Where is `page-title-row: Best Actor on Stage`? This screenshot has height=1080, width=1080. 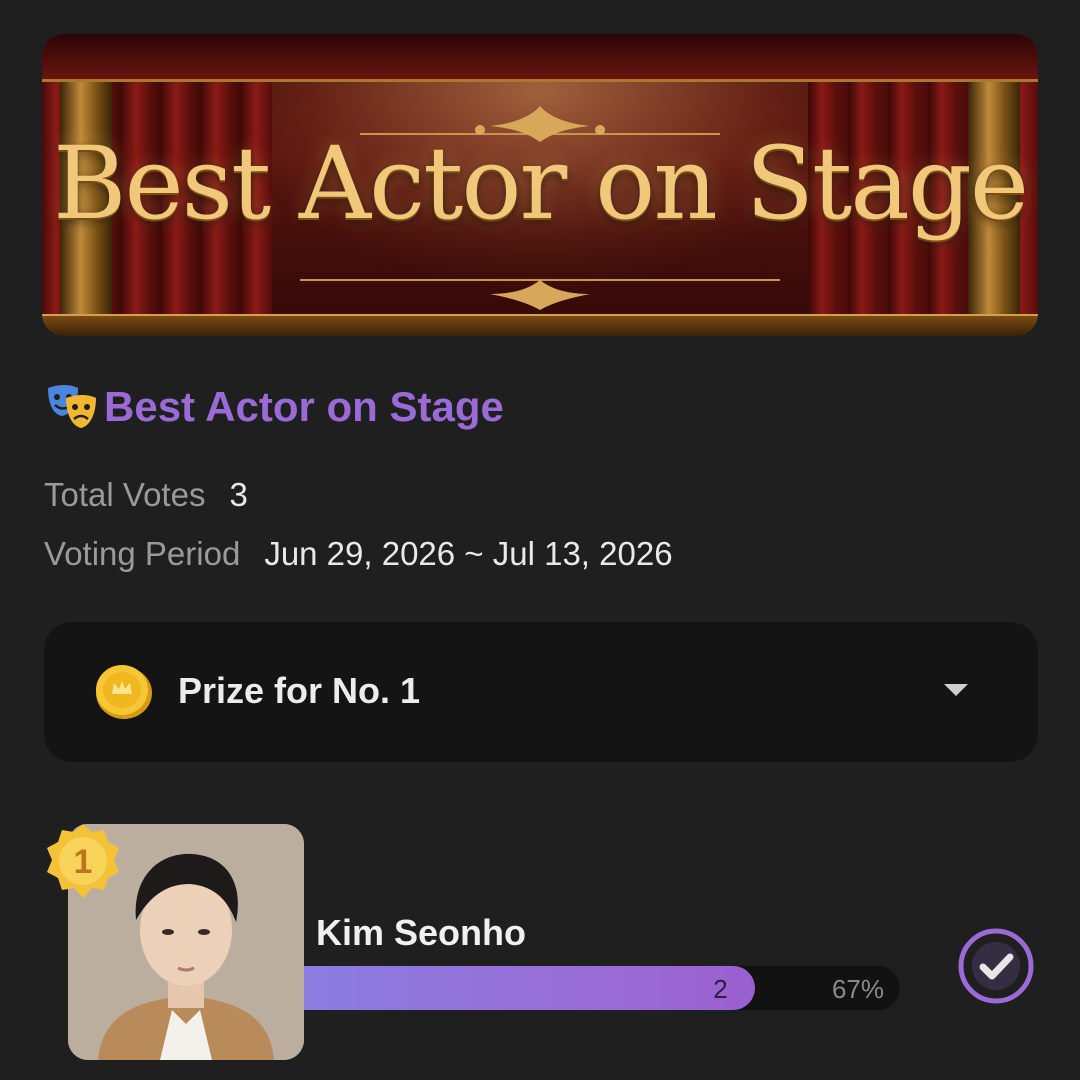 page-title-row: Best Actor on Stage is located at coordinates (274, 407).